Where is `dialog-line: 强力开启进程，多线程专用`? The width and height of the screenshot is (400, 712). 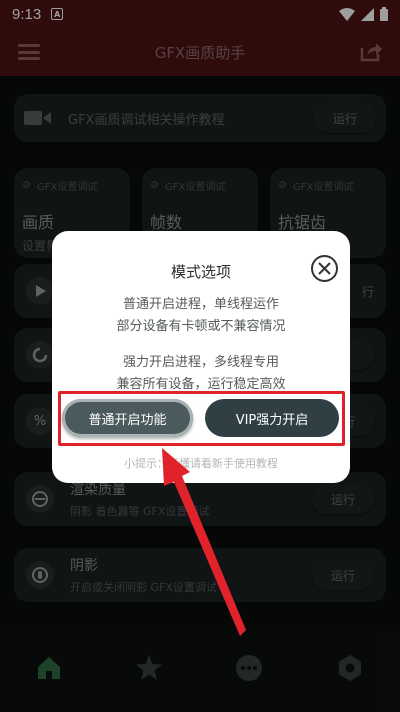
dialog-line: 强力开启进程，多线程专用 is located at coordinates (200, 362).